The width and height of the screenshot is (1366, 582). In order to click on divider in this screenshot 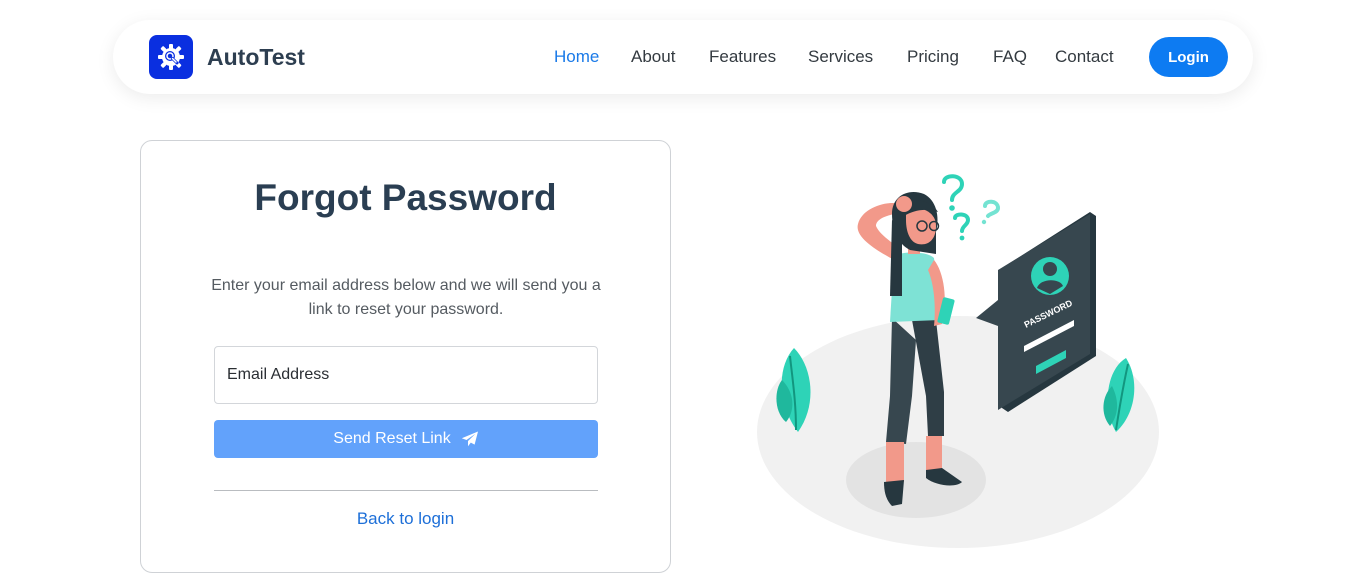, I will do `click(406, 490)`.